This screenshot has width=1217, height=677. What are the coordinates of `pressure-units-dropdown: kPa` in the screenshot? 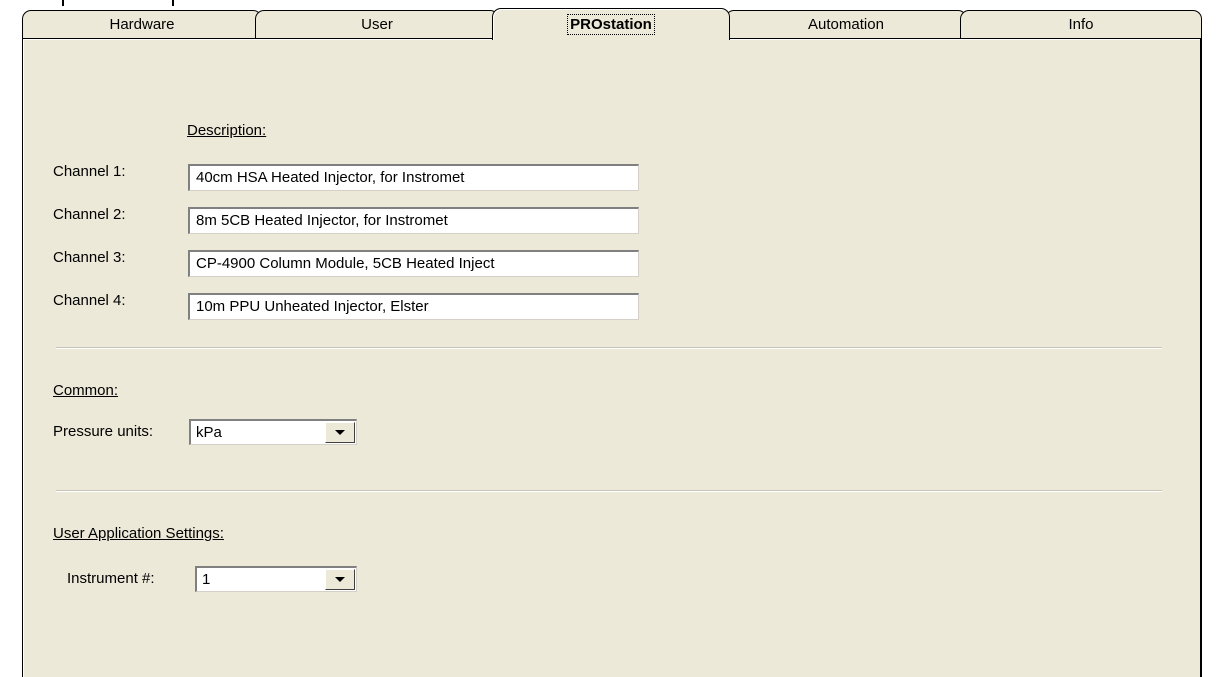 It's located at (273, 432).